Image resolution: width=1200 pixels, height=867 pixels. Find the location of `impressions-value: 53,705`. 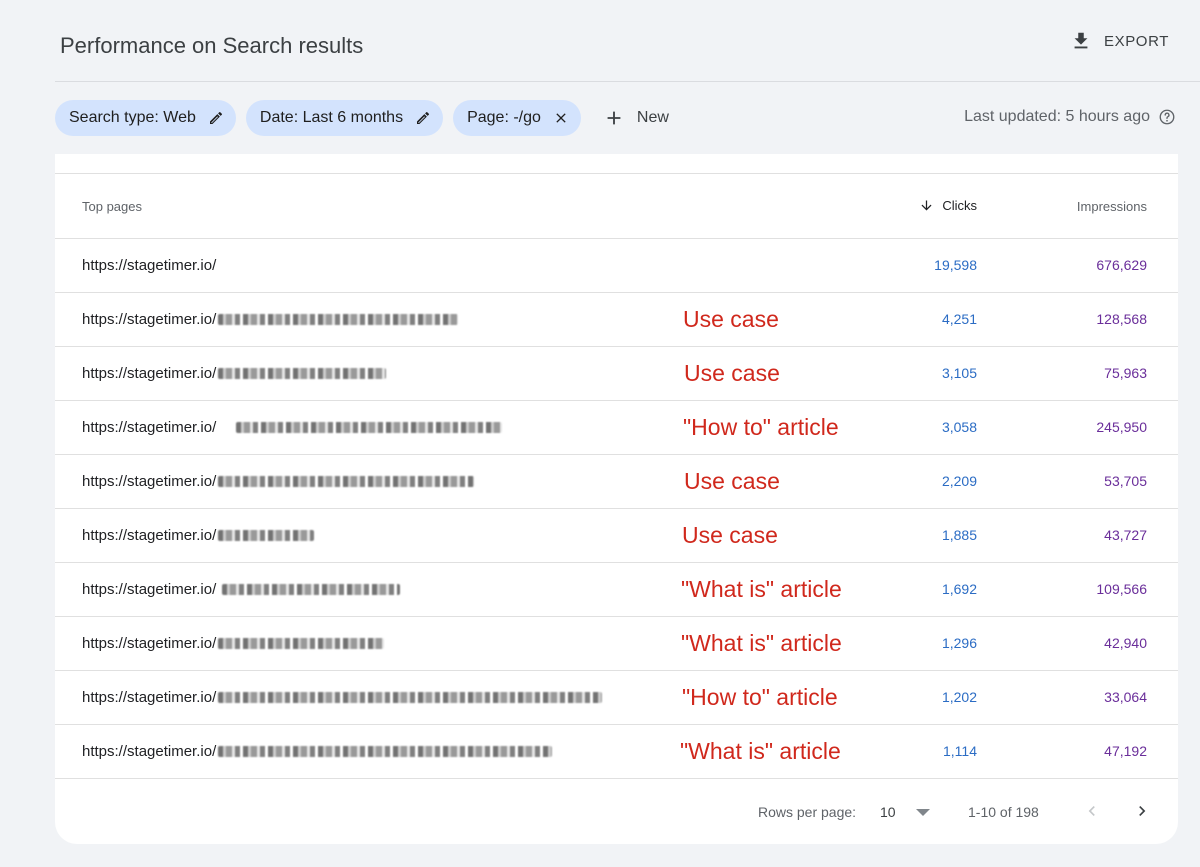

impressions-value: 53,705 is located at coordinates (1125, 481).